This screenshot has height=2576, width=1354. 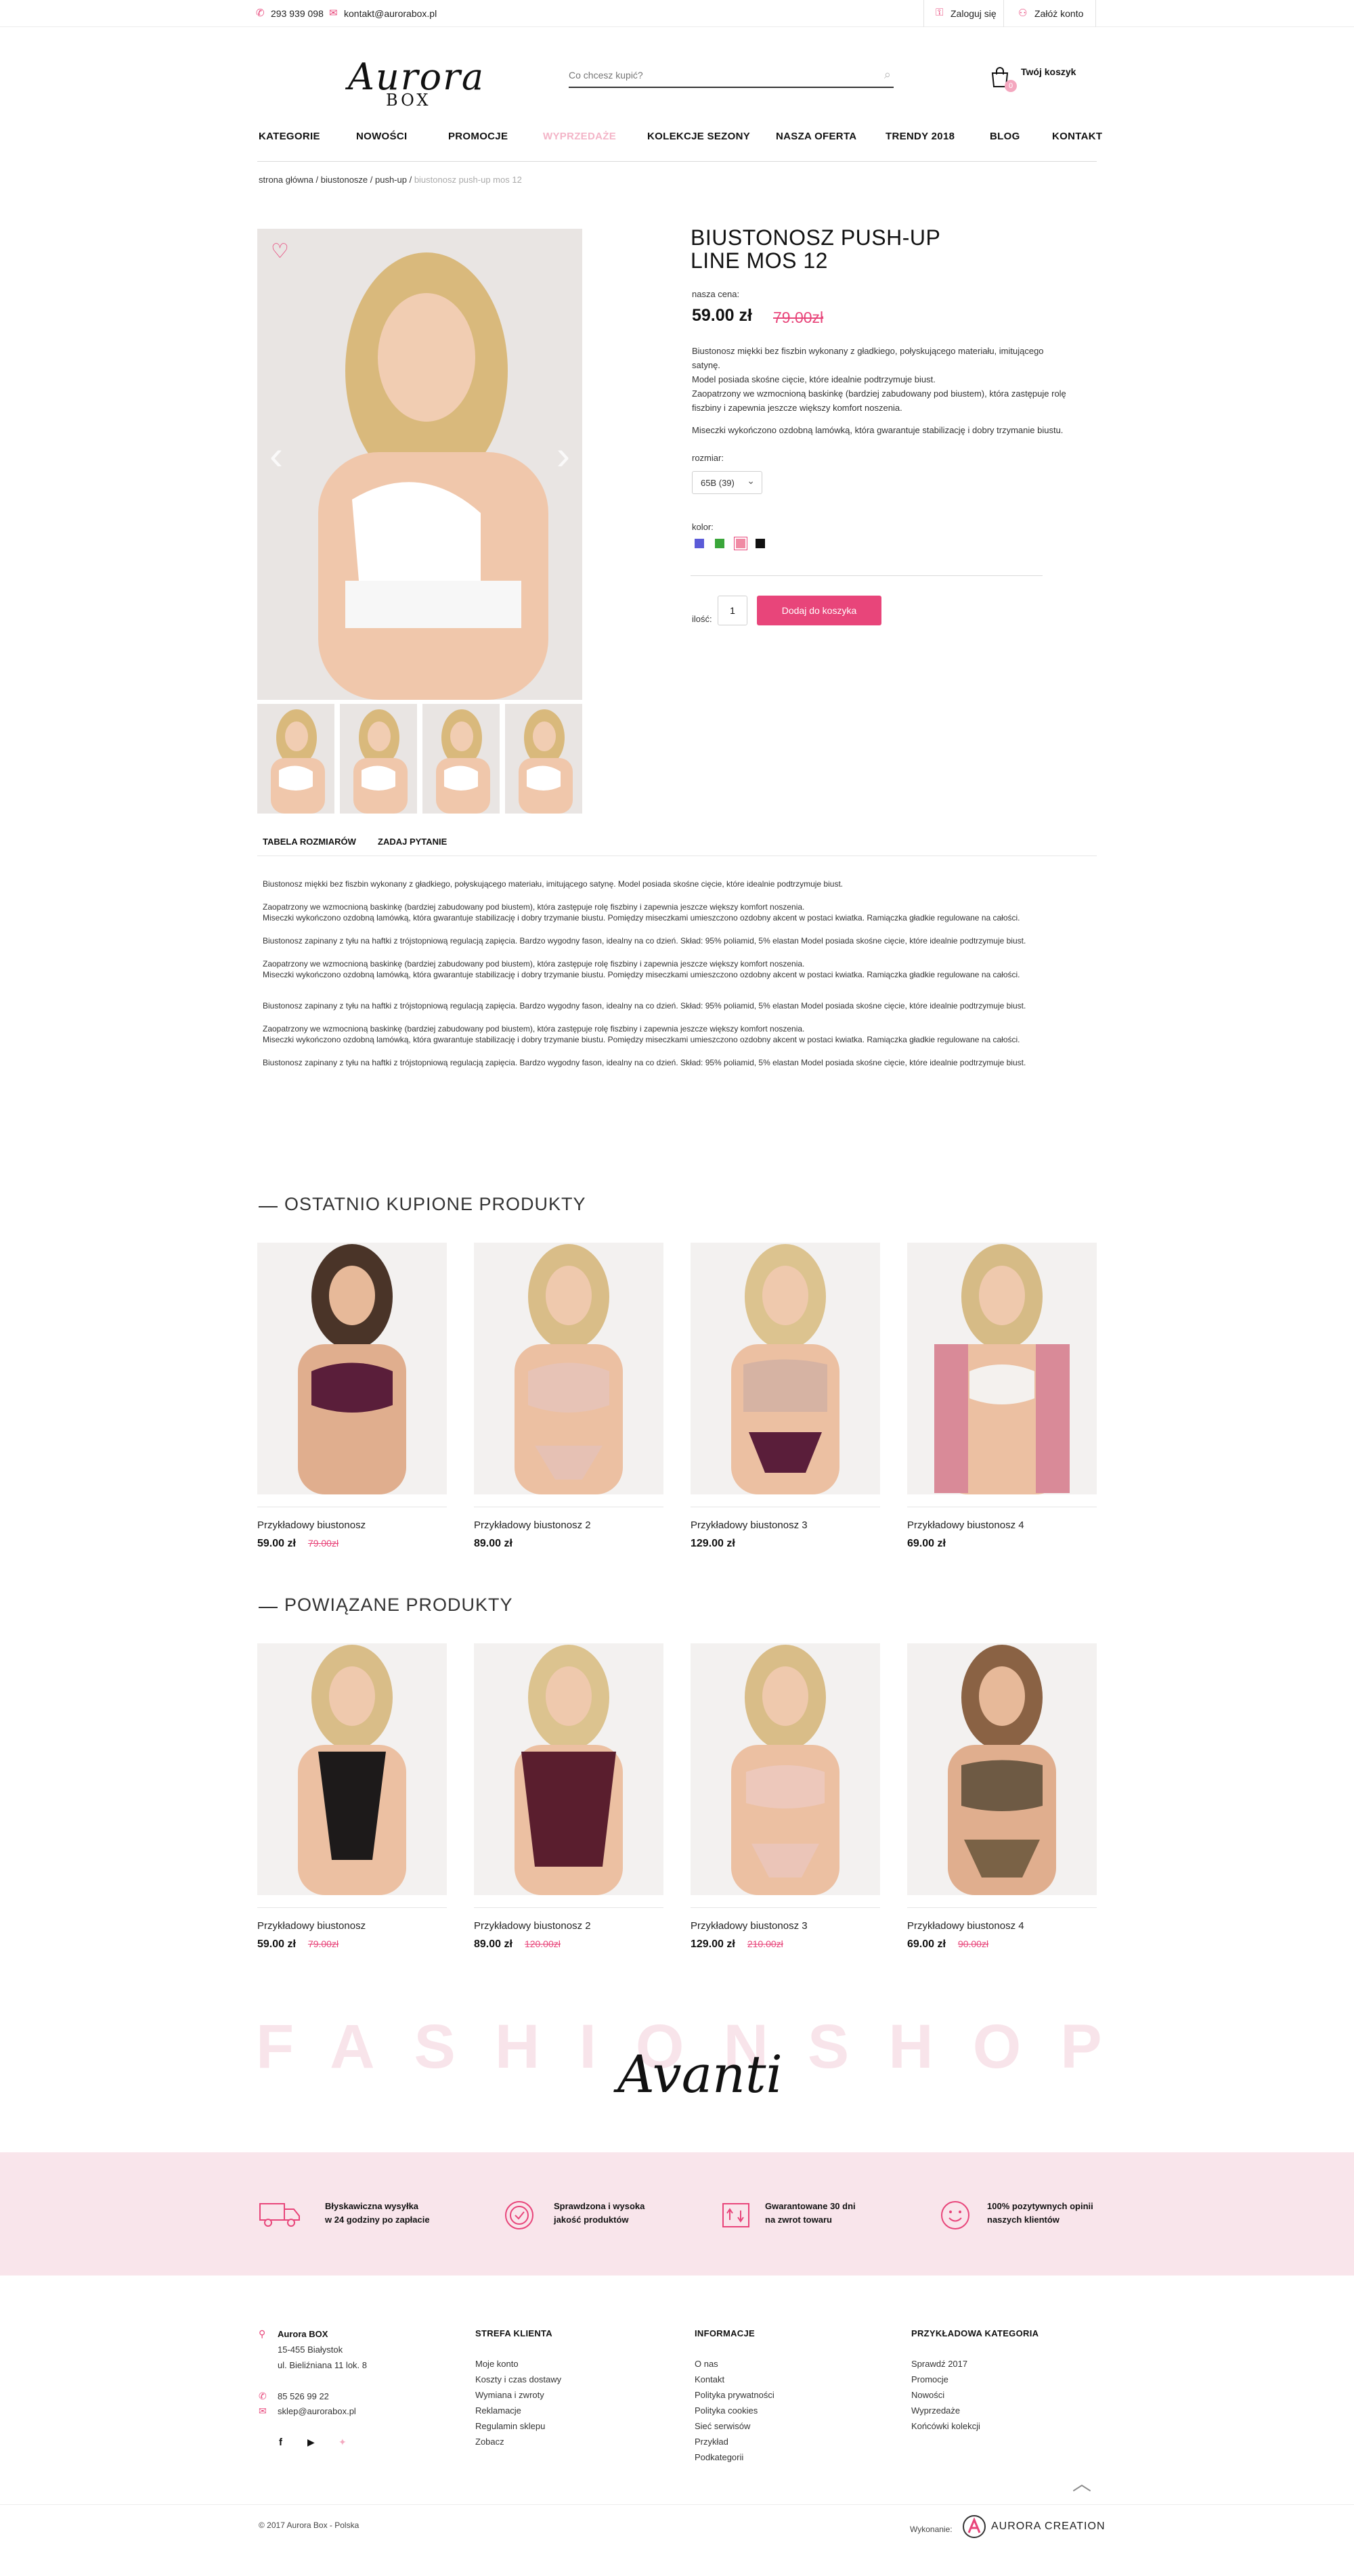 What do you see at coordinates (702, 619) in the screenshot?
I see `quantity-label: ilość:` at bounding box center [702, 619].